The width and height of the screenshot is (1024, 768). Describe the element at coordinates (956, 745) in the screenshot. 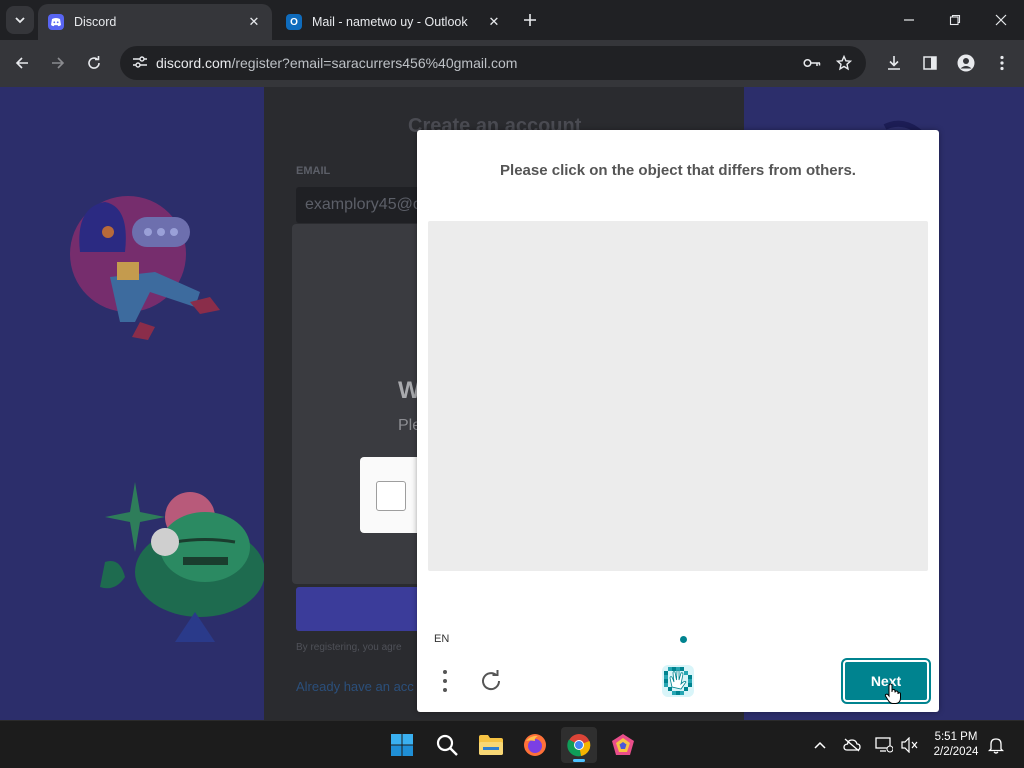

I see `system-clock: 5:51 PM 2/2/2024` at that location.